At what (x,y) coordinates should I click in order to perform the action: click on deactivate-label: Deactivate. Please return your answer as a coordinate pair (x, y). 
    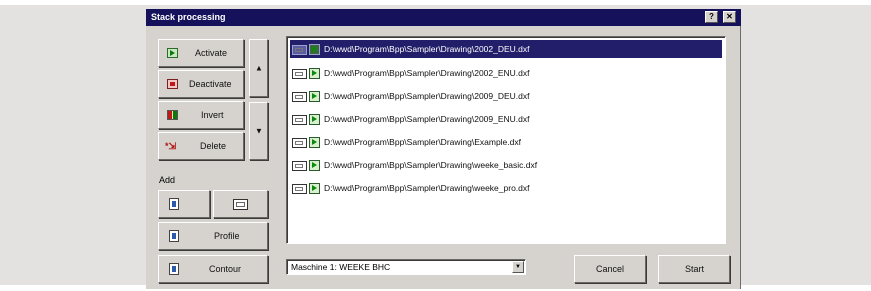
    Looking at the image, I should click on (210, 84).